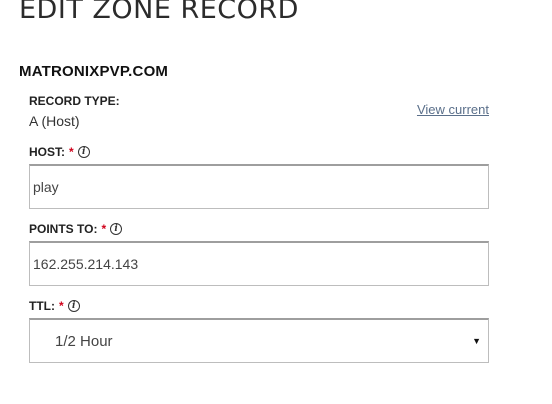 This screenshot has width=552, height=404. I want to click on ttl-selected-value: 1/2 Hour, so click(84, 341).